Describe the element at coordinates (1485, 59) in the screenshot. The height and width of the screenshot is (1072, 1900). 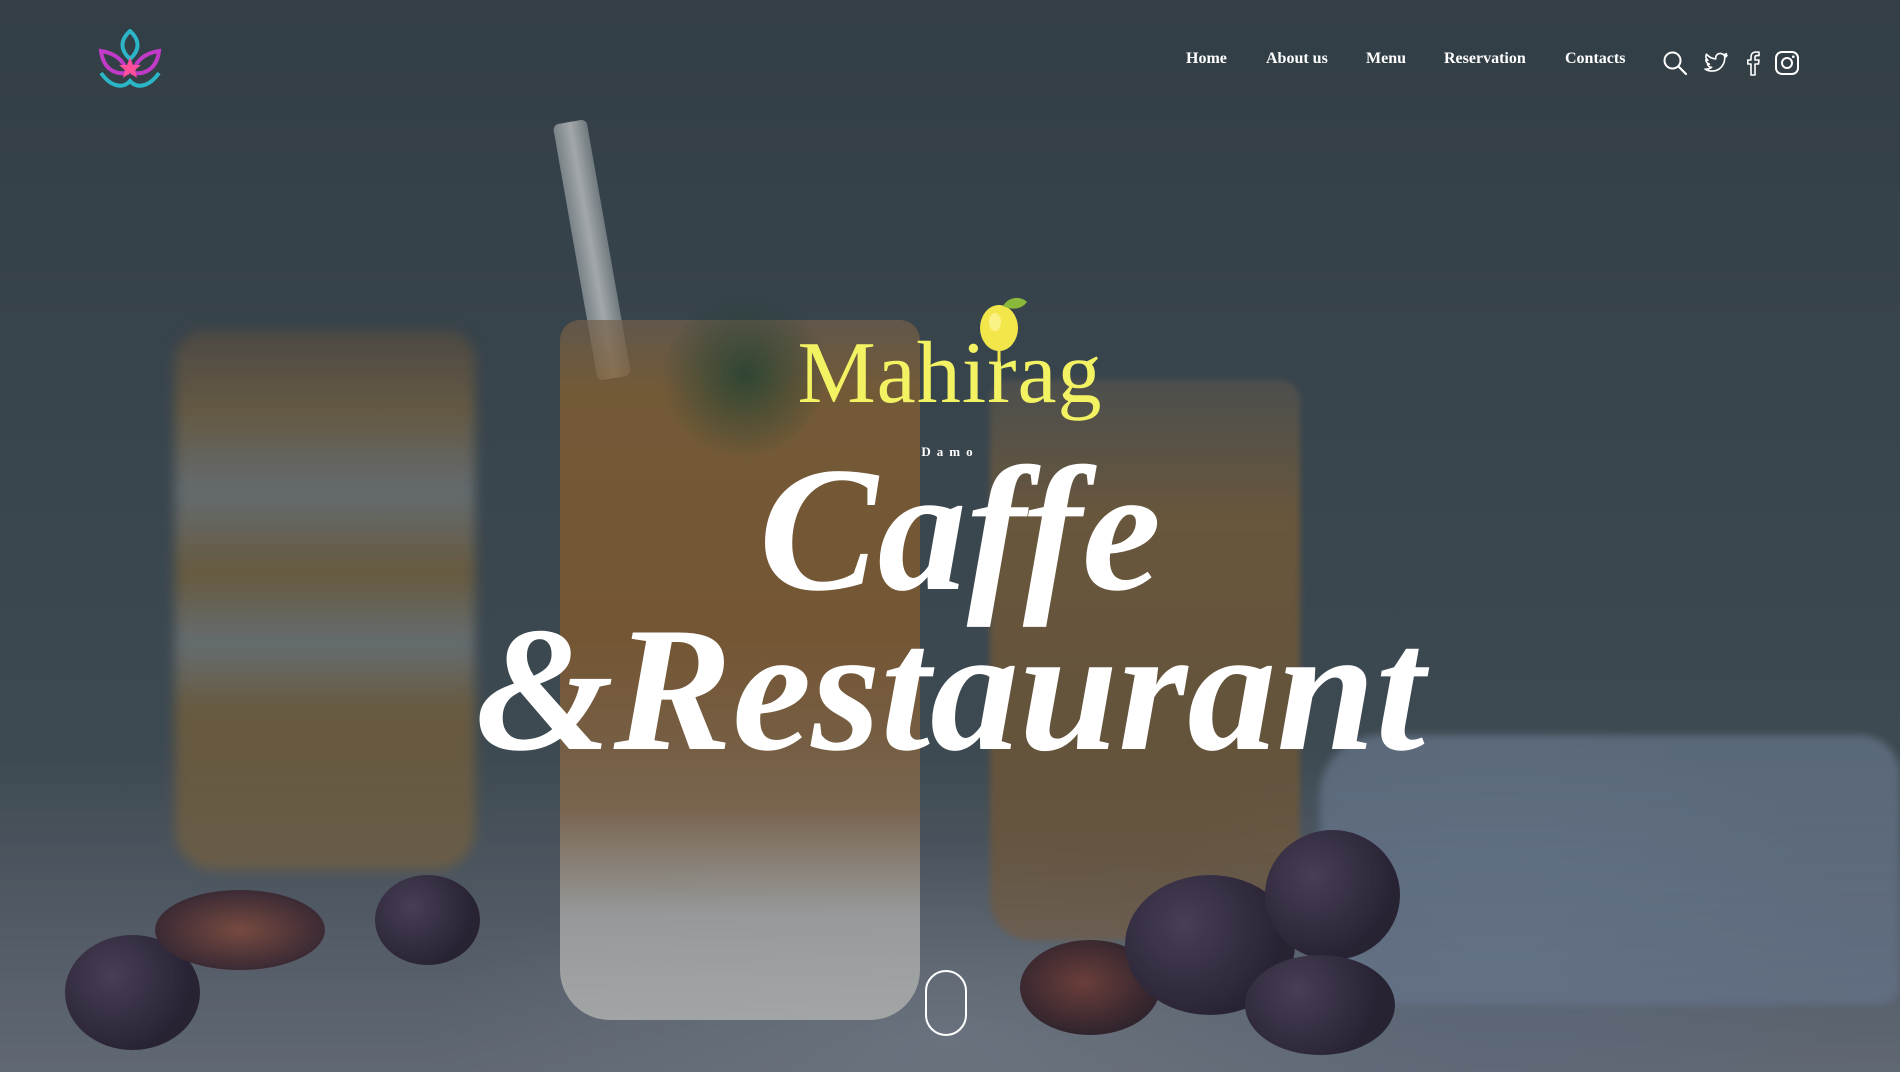
I see `nav-reservation: Reservation` at that location.